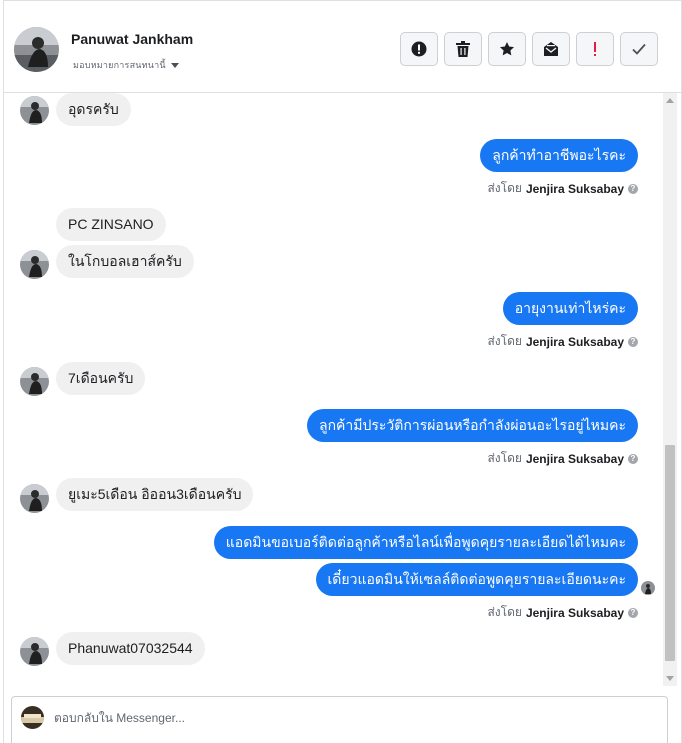 The image size is (682, 743). Describe the element at coordinates (670, 553) in the screenshot. I see `scroll-thumb` at that location.